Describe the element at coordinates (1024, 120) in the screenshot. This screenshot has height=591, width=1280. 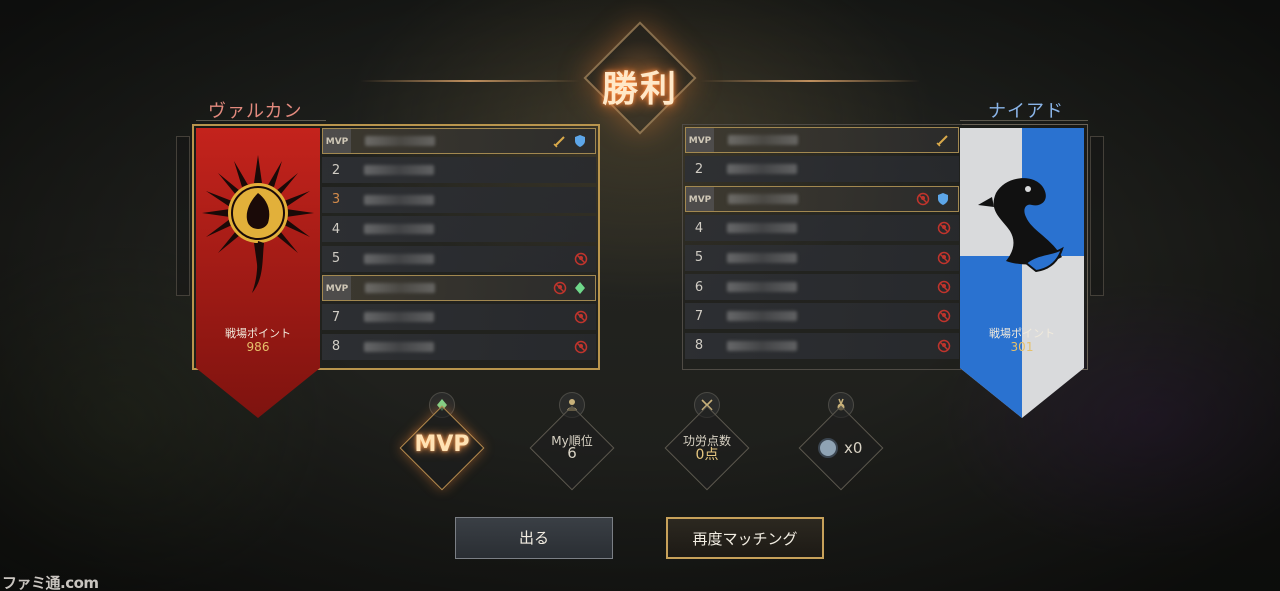
I see `right-team-underline` at that location.